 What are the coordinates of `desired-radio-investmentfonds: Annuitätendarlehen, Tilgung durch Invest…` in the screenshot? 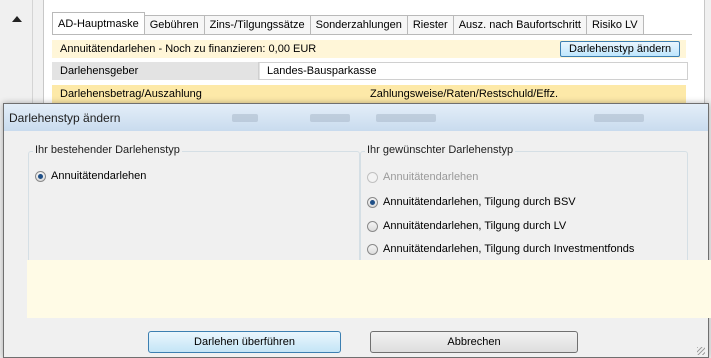 It's located at (500, 249).